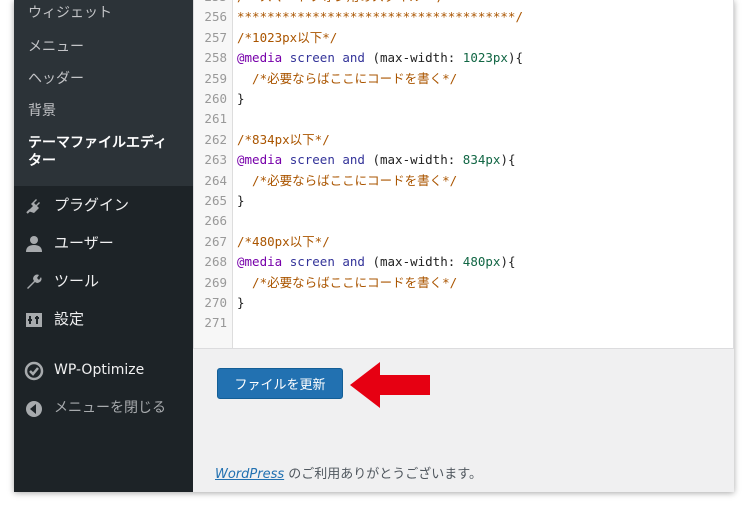 This screenshot has width=748, height=508. What do you see at coordinates (283, 139) in the screenshot?
I see `code-text: /*834px以下*/` at bounding box center [283, 139].